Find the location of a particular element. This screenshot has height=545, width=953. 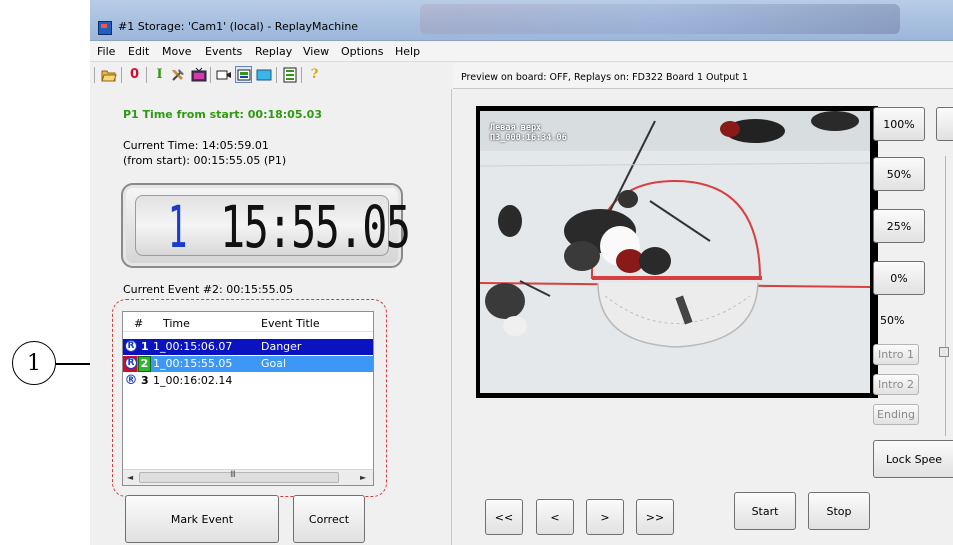

column-event-title: Event Title is located at coordinates (290, 323).